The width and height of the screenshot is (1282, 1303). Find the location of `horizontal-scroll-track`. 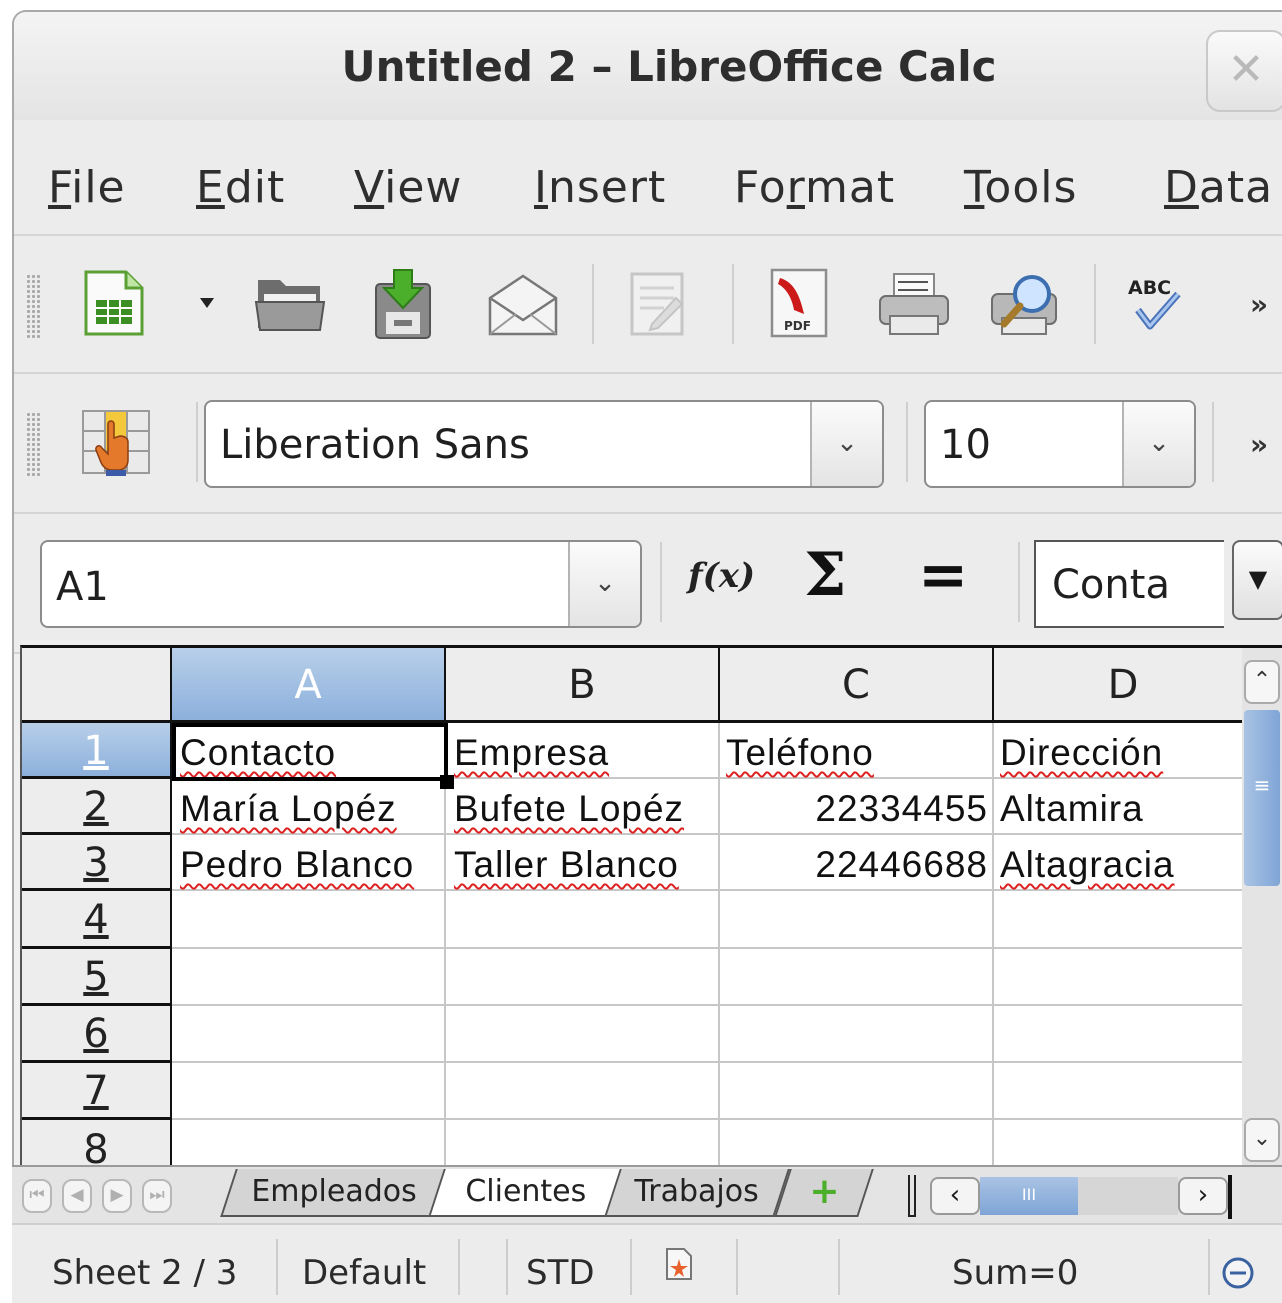

horizontal-scroll-track is located at coordinates (1128, 1196).